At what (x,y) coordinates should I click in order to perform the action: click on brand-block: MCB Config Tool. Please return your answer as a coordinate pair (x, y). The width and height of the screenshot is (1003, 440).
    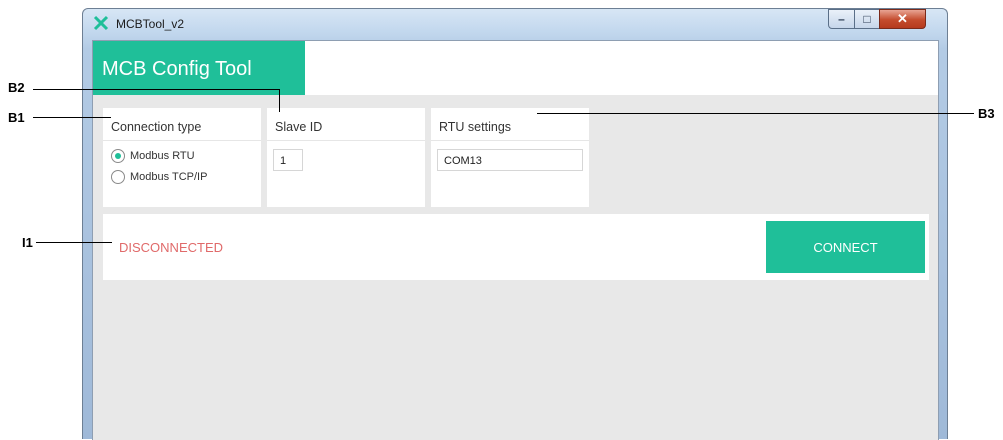
    Looking at the image, I should click on (199, 68).